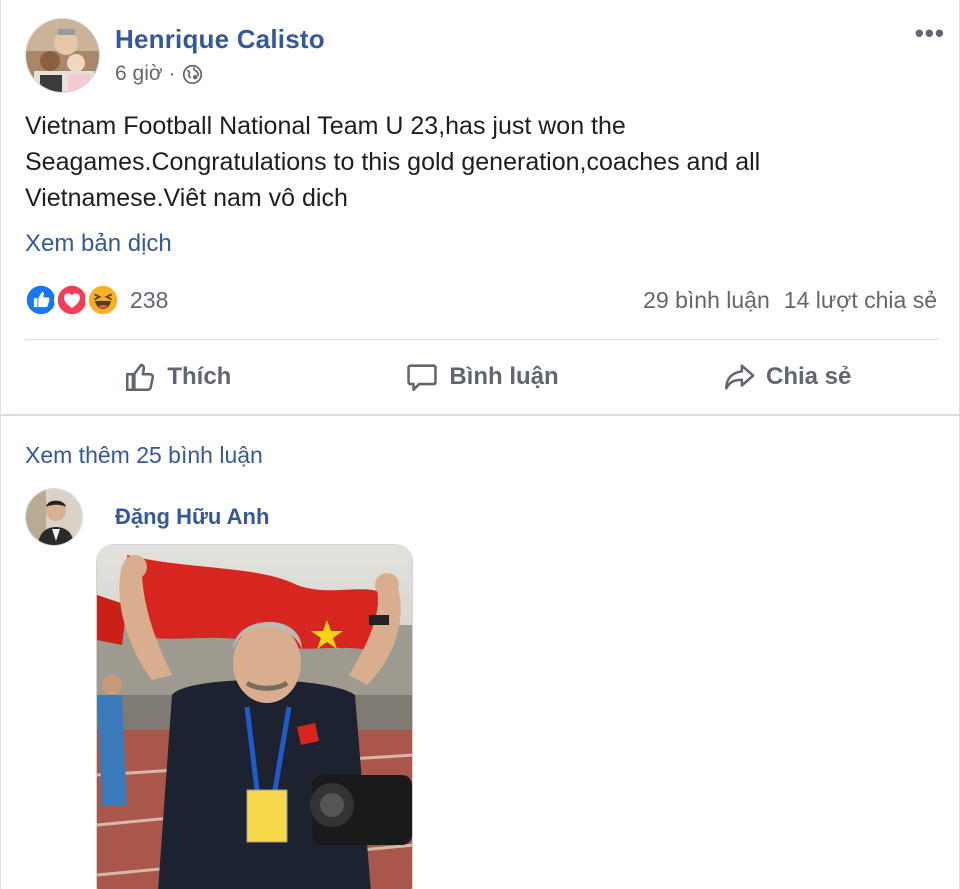 The width and height of the screenshot is (960, 889). What do you see at coordinates (808, 376) in the screenshot?
I see `share-label: Chia sẻ` at bounding box center [808, 376].